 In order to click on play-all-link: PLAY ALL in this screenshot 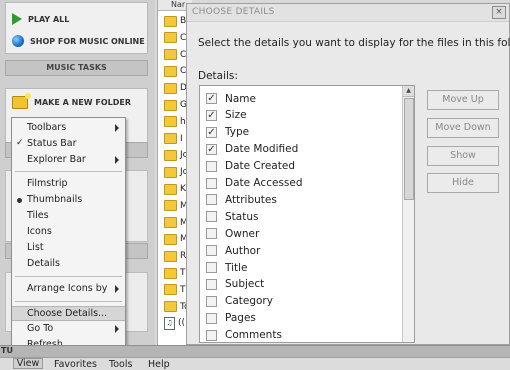, I will do `click(40, 19)`.